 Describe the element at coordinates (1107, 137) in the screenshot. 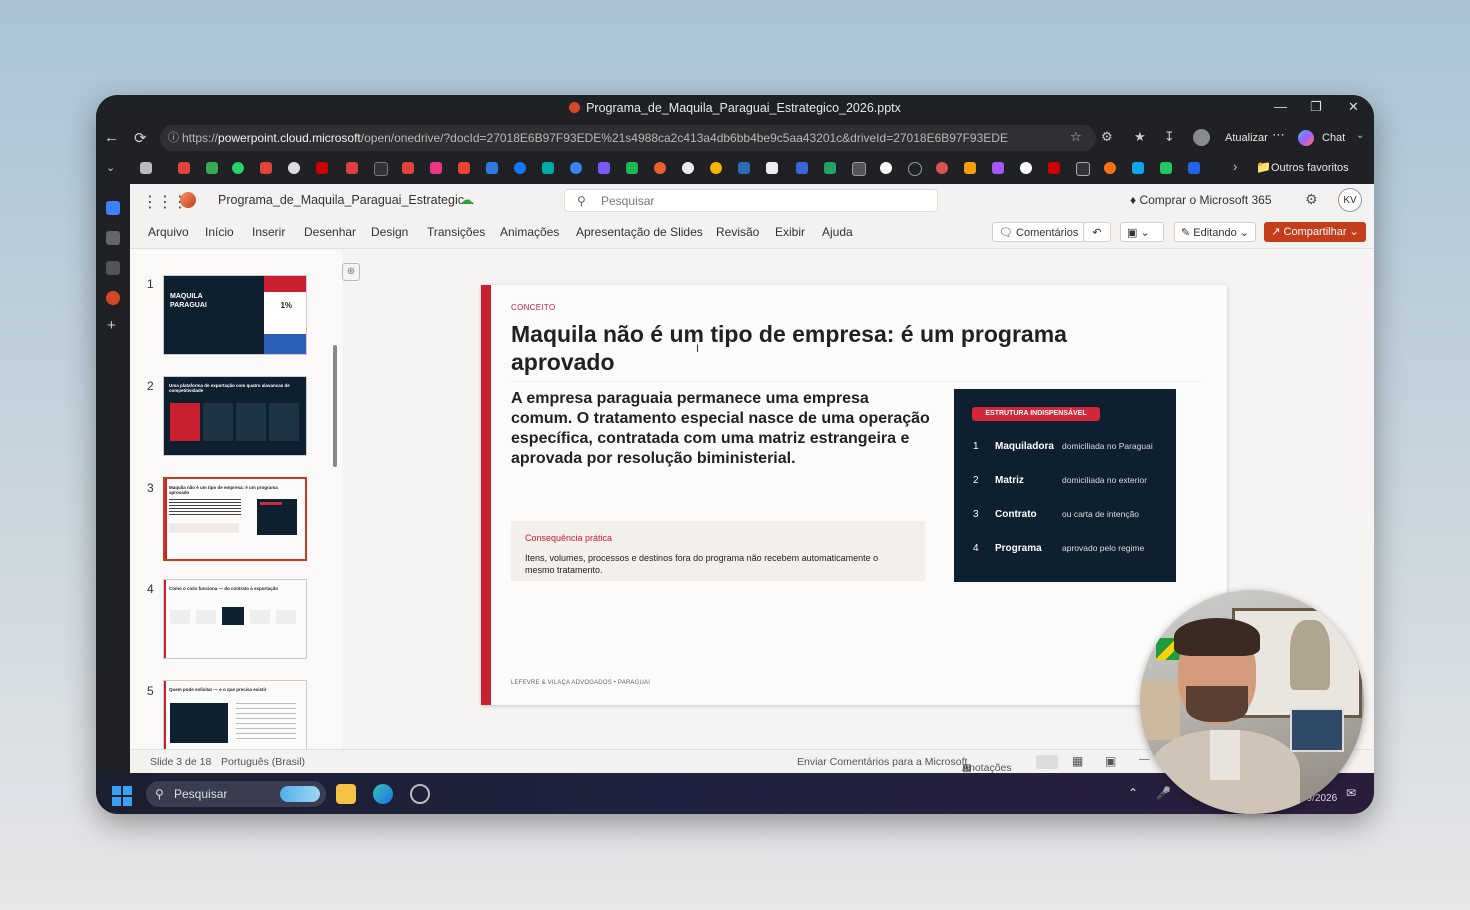

I see `extensions-icon: ⚙` at that location.